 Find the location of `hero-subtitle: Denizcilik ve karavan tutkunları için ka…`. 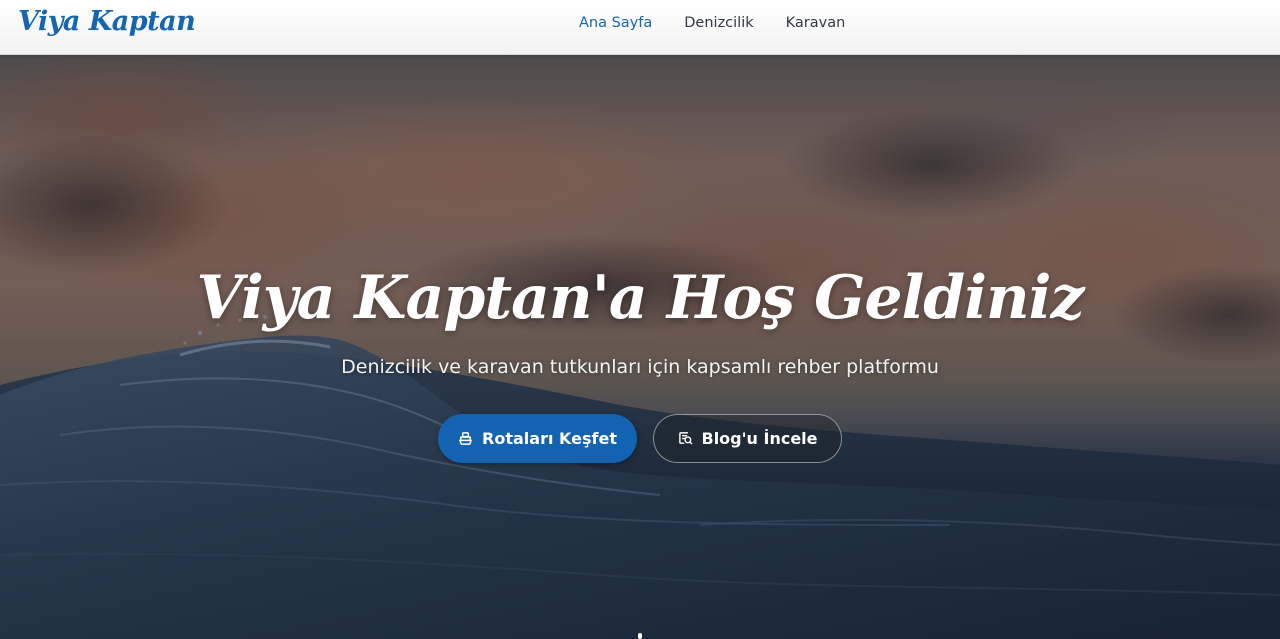

hero-subtitle: Denizcilik ve karavan tutkunları için ka… is located at coordinates (640, 367).